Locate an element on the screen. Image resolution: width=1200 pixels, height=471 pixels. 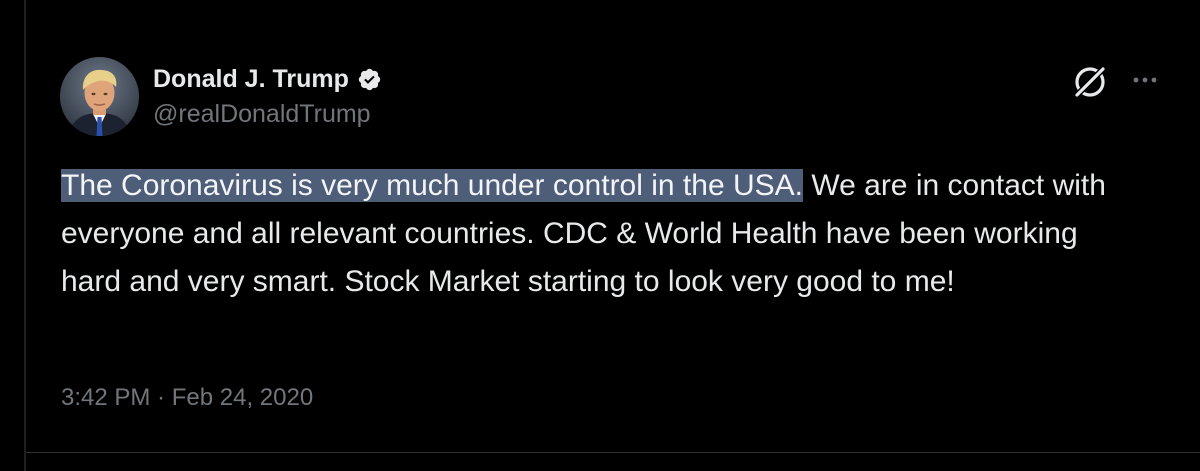
divider is located at coordinates (613, 452).